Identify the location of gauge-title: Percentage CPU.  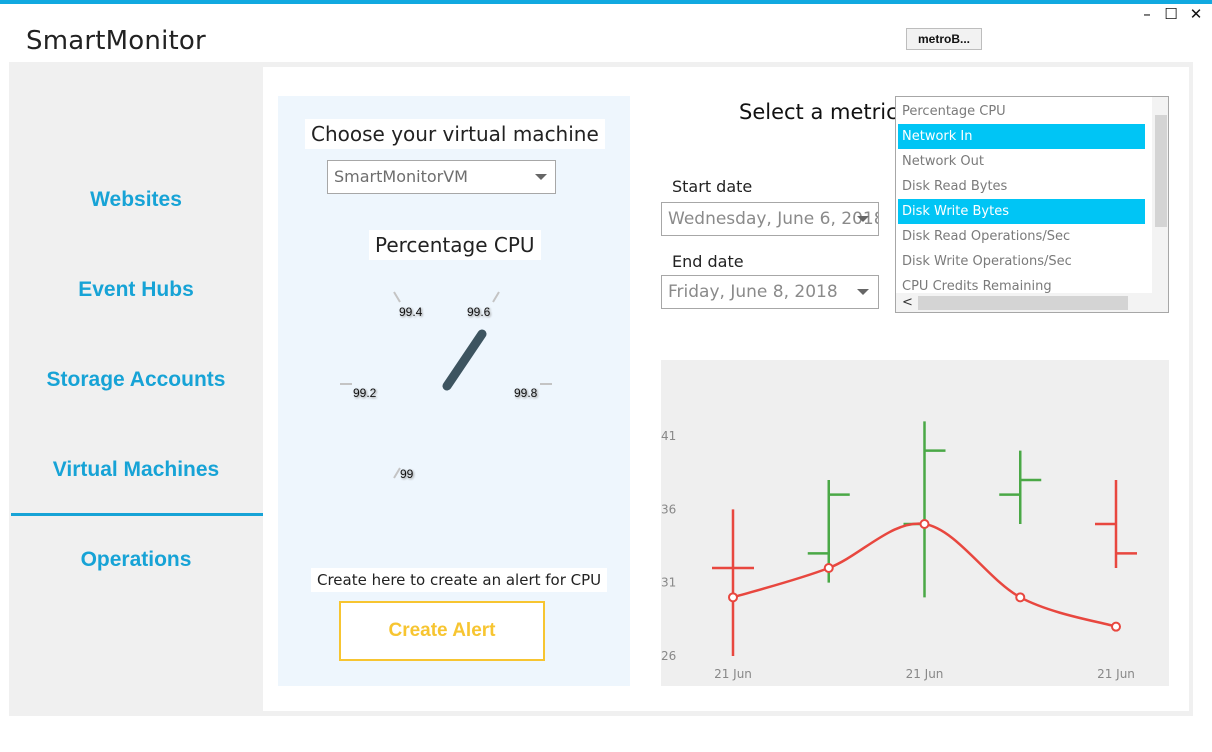
(455, 245).